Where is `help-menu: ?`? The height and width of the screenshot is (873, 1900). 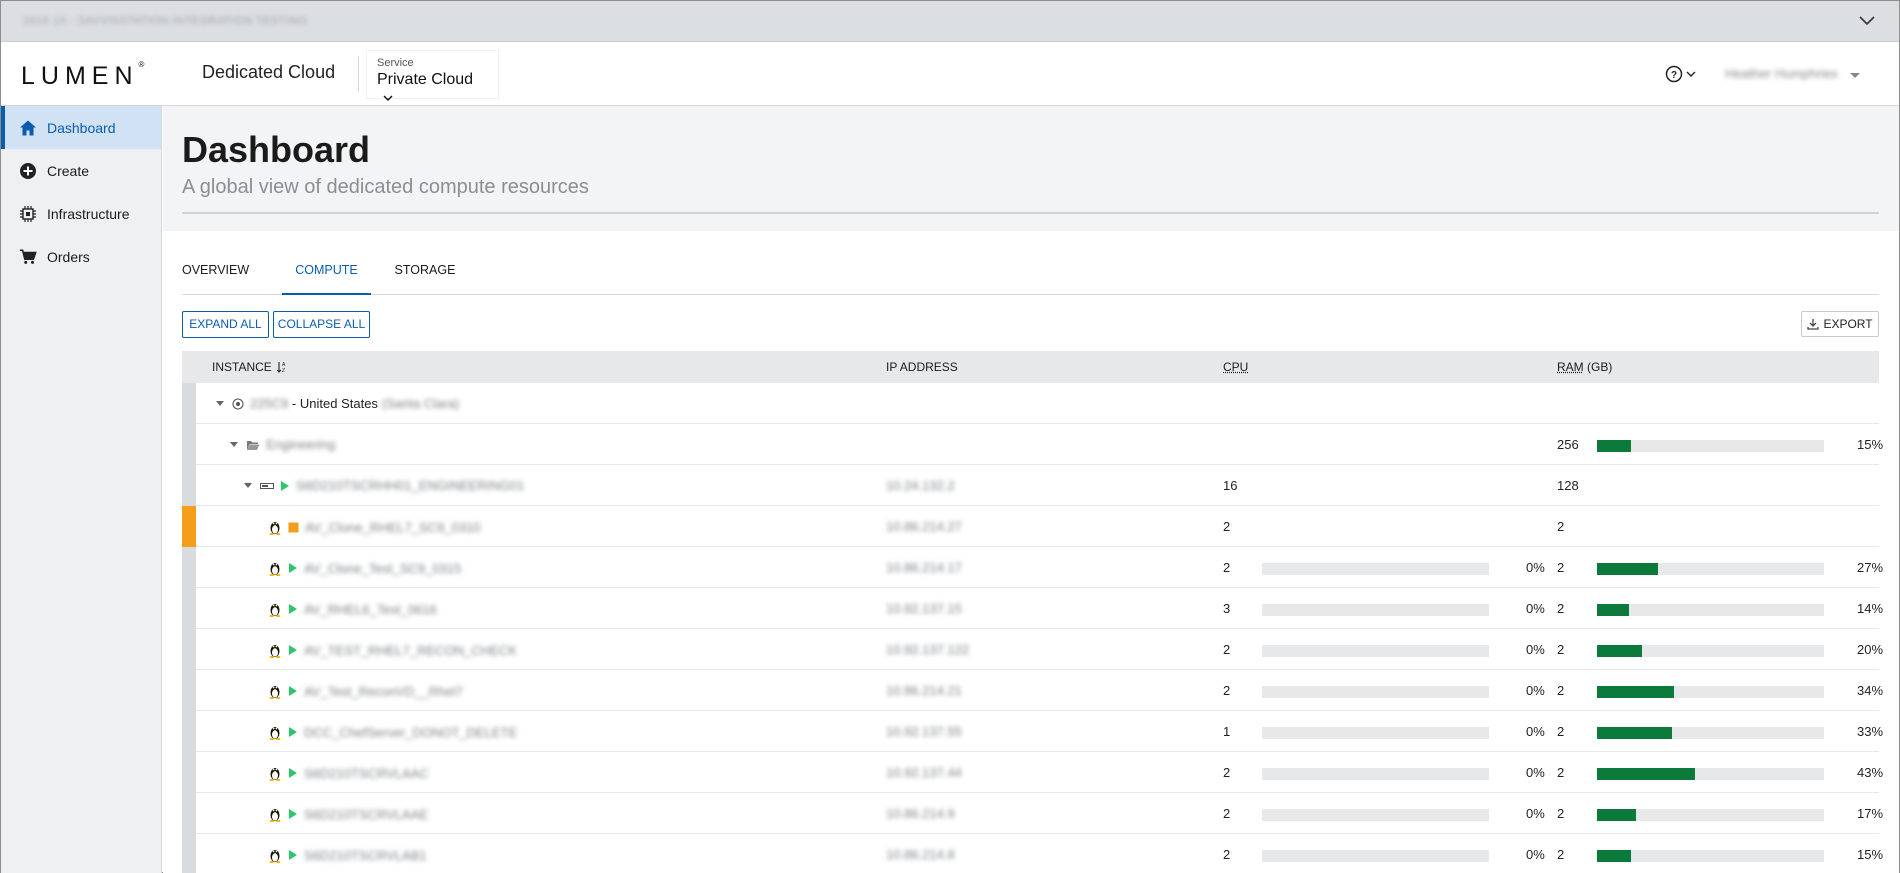
help-menu: ? is located at coordinates (1682, 76).